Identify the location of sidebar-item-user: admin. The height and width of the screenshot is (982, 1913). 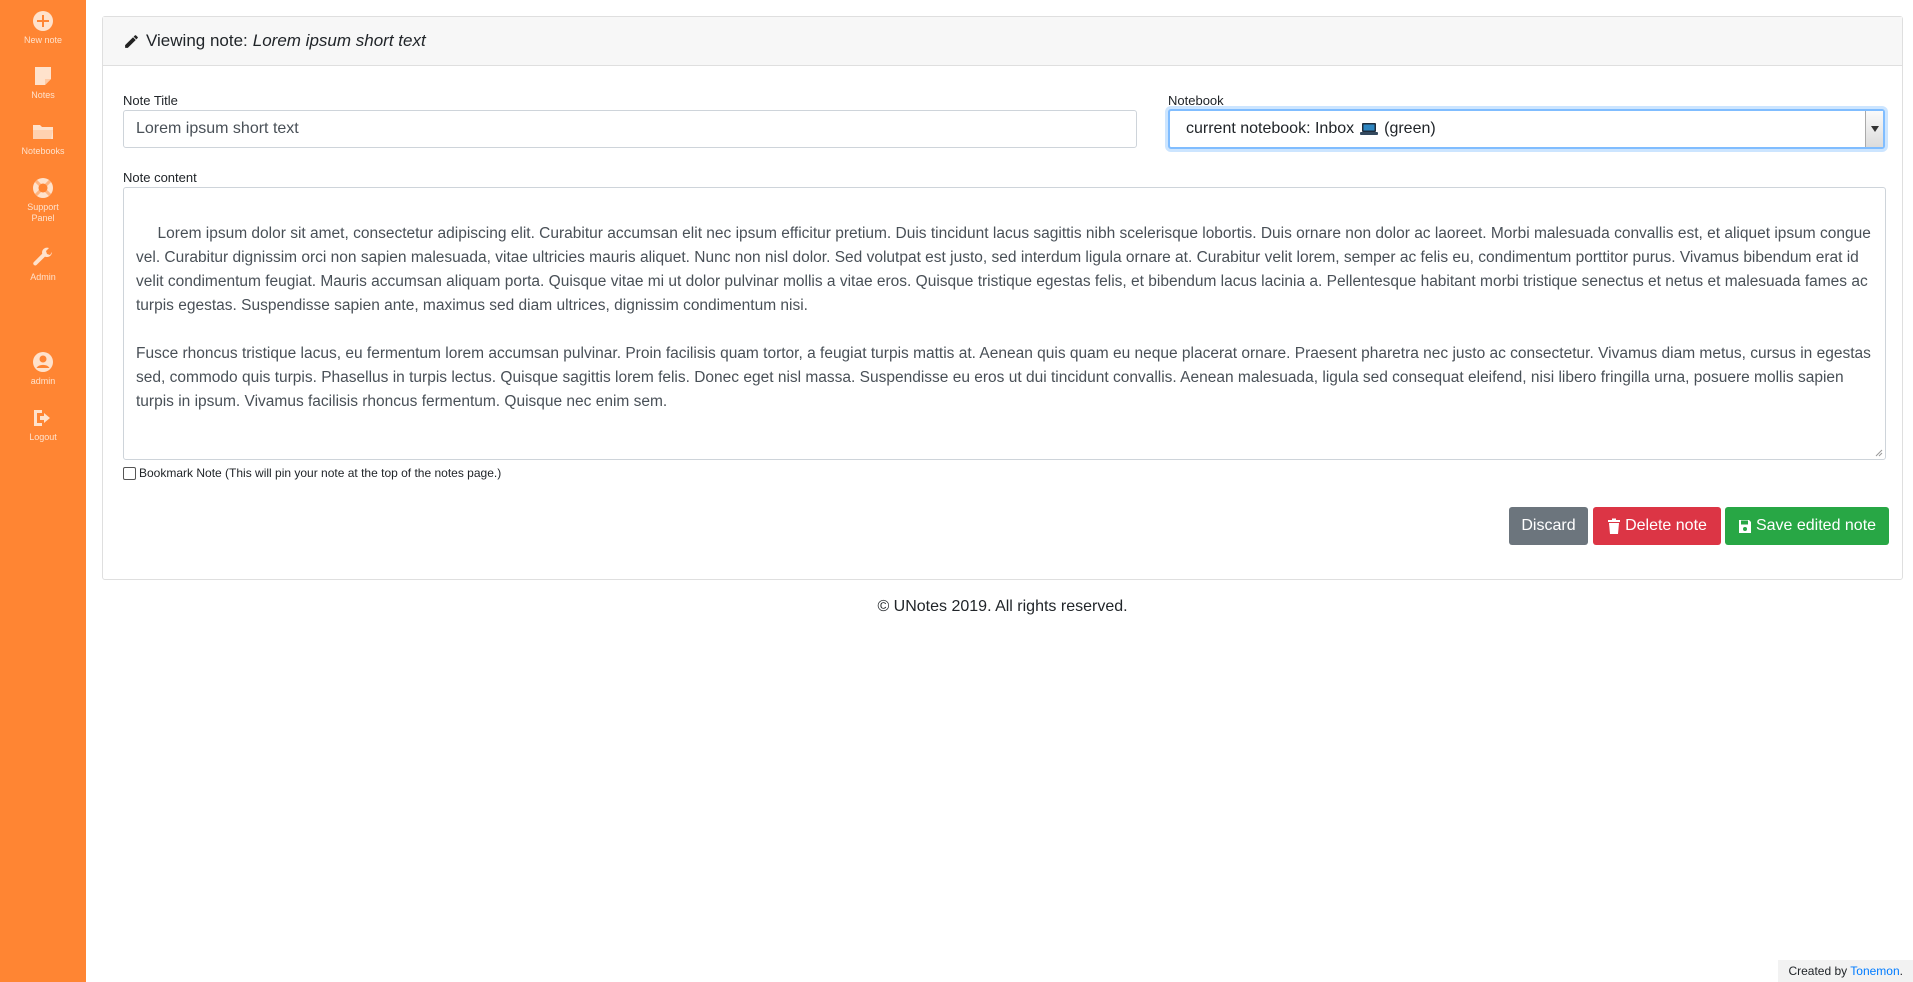
(43, 368).